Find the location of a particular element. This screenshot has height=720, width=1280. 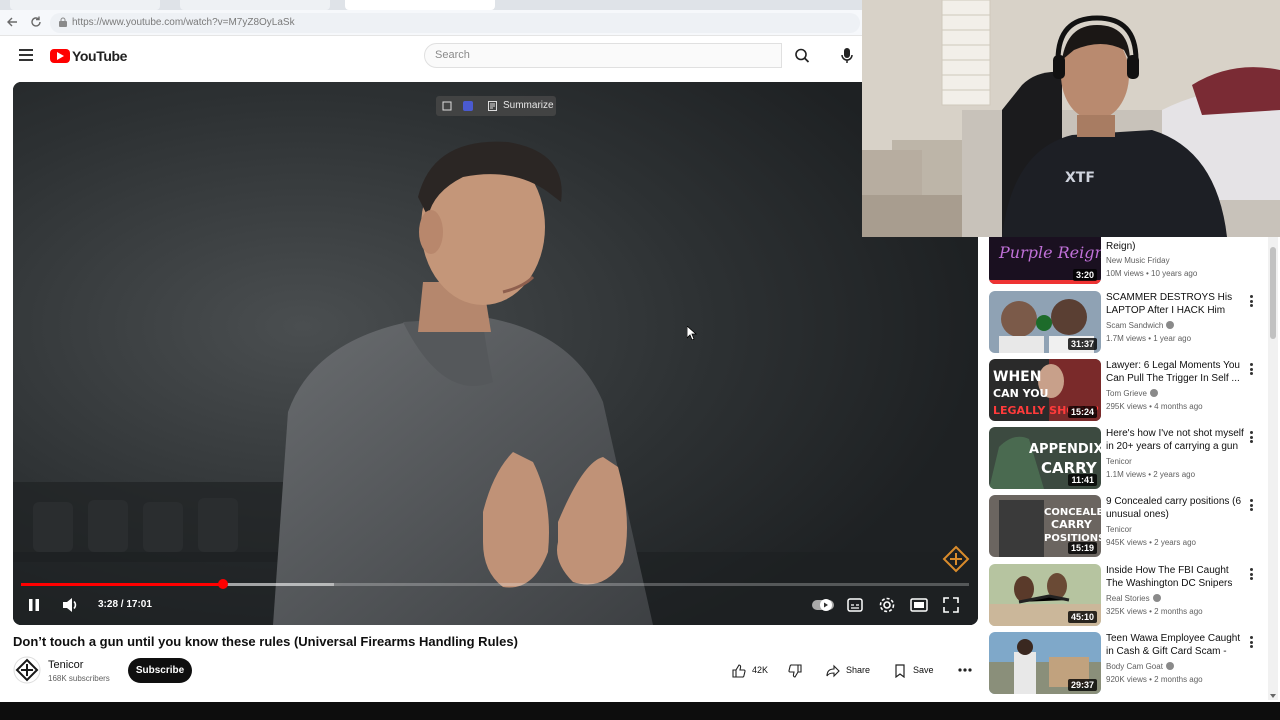

svg-text: APPENDIX is located at coordinates (1065, 449).